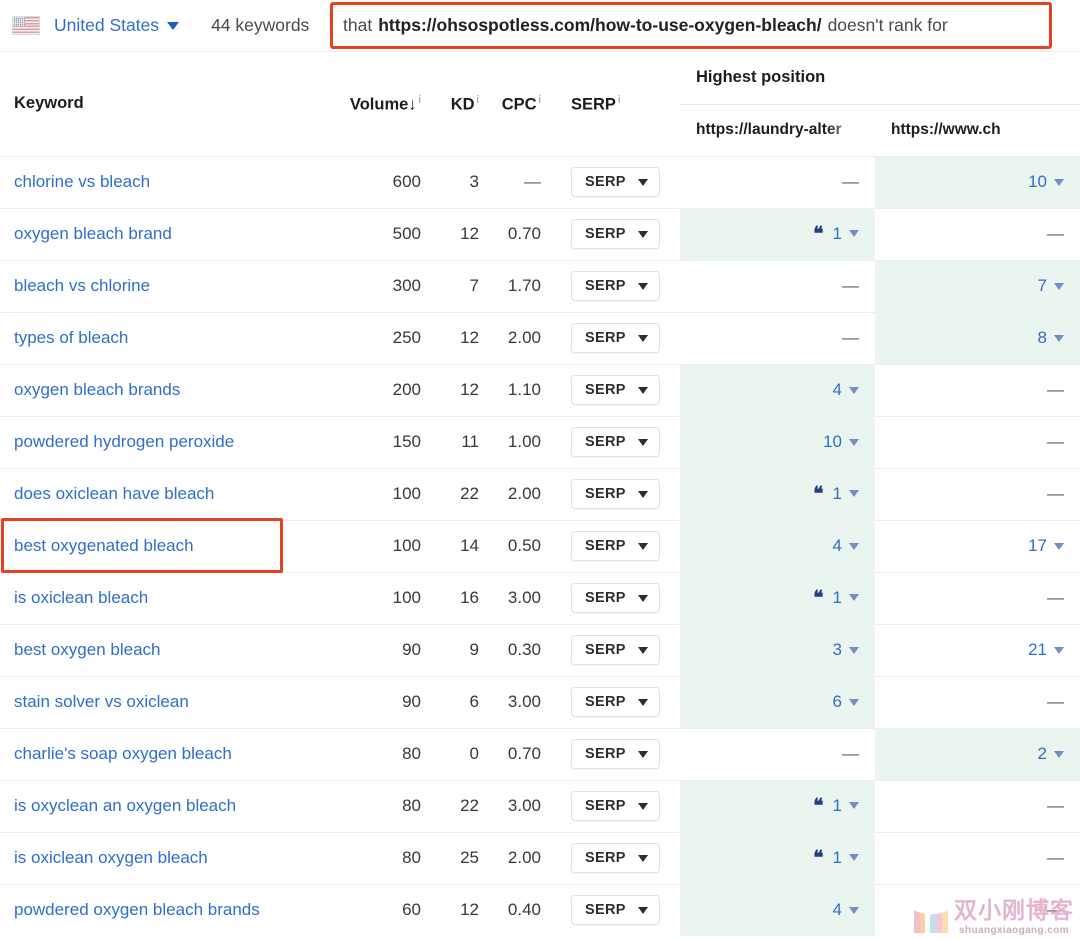 Image resolution: width=1080 pixels, height=940 pixels. What do you see at coordinates (540, 390) in the screenshot?
I see `table-row: oxygen bleach brands 200 12 1.10 SERP 4 —` at bounding box center [540, 390].